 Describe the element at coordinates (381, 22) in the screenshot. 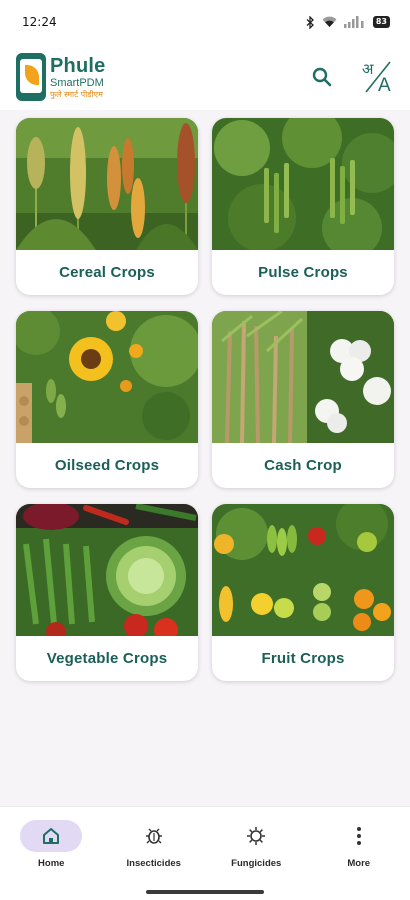

I see `battery-icon: 83` at that location.